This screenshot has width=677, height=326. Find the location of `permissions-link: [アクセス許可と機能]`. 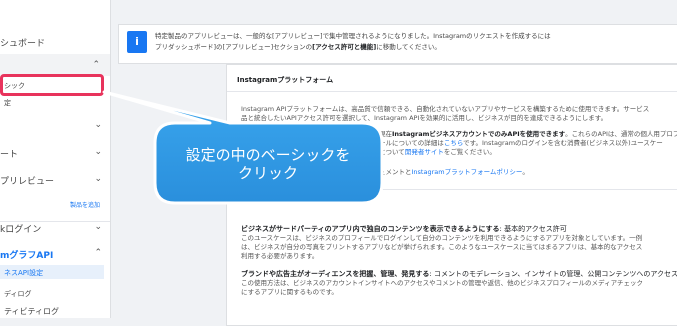

permissions-link: [アクセス許可と機能] is located at coordinates (344, 47).